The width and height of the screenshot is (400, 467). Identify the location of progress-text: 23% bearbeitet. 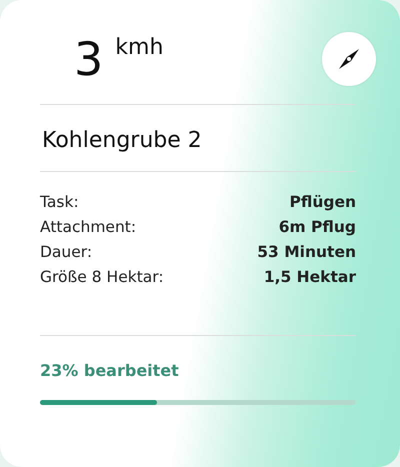
(110, 371).